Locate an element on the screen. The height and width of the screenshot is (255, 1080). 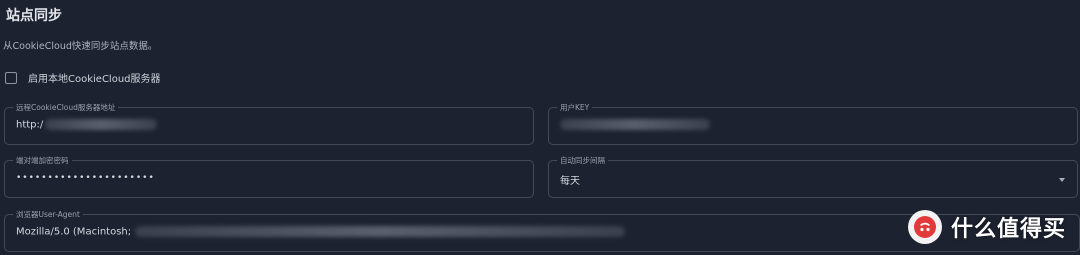
enable-local-server-checkbox is located at coordinates (11, 77).